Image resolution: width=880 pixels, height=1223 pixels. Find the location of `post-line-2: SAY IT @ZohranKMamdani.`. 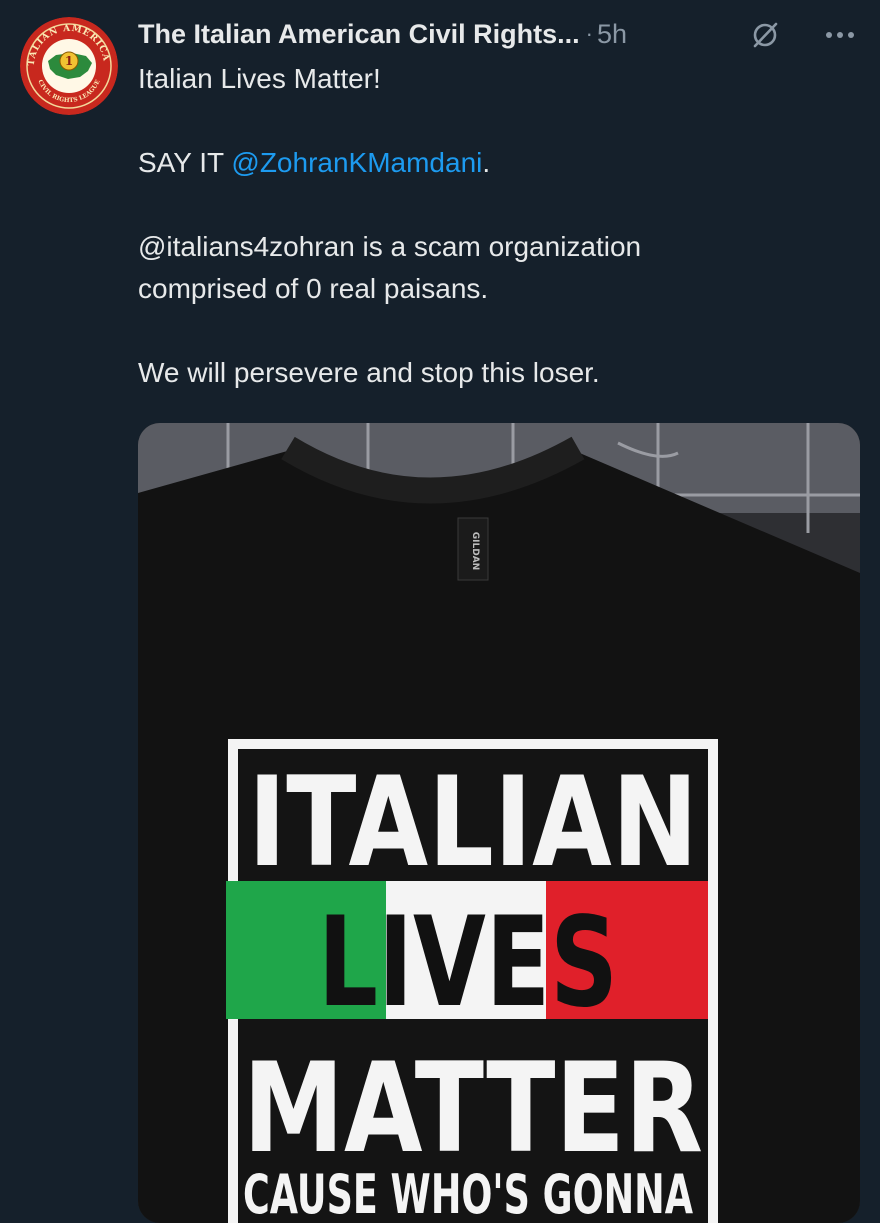

post-line-2: SAY IT @ZohranKMamdani. is located at coordinates (493, 163).